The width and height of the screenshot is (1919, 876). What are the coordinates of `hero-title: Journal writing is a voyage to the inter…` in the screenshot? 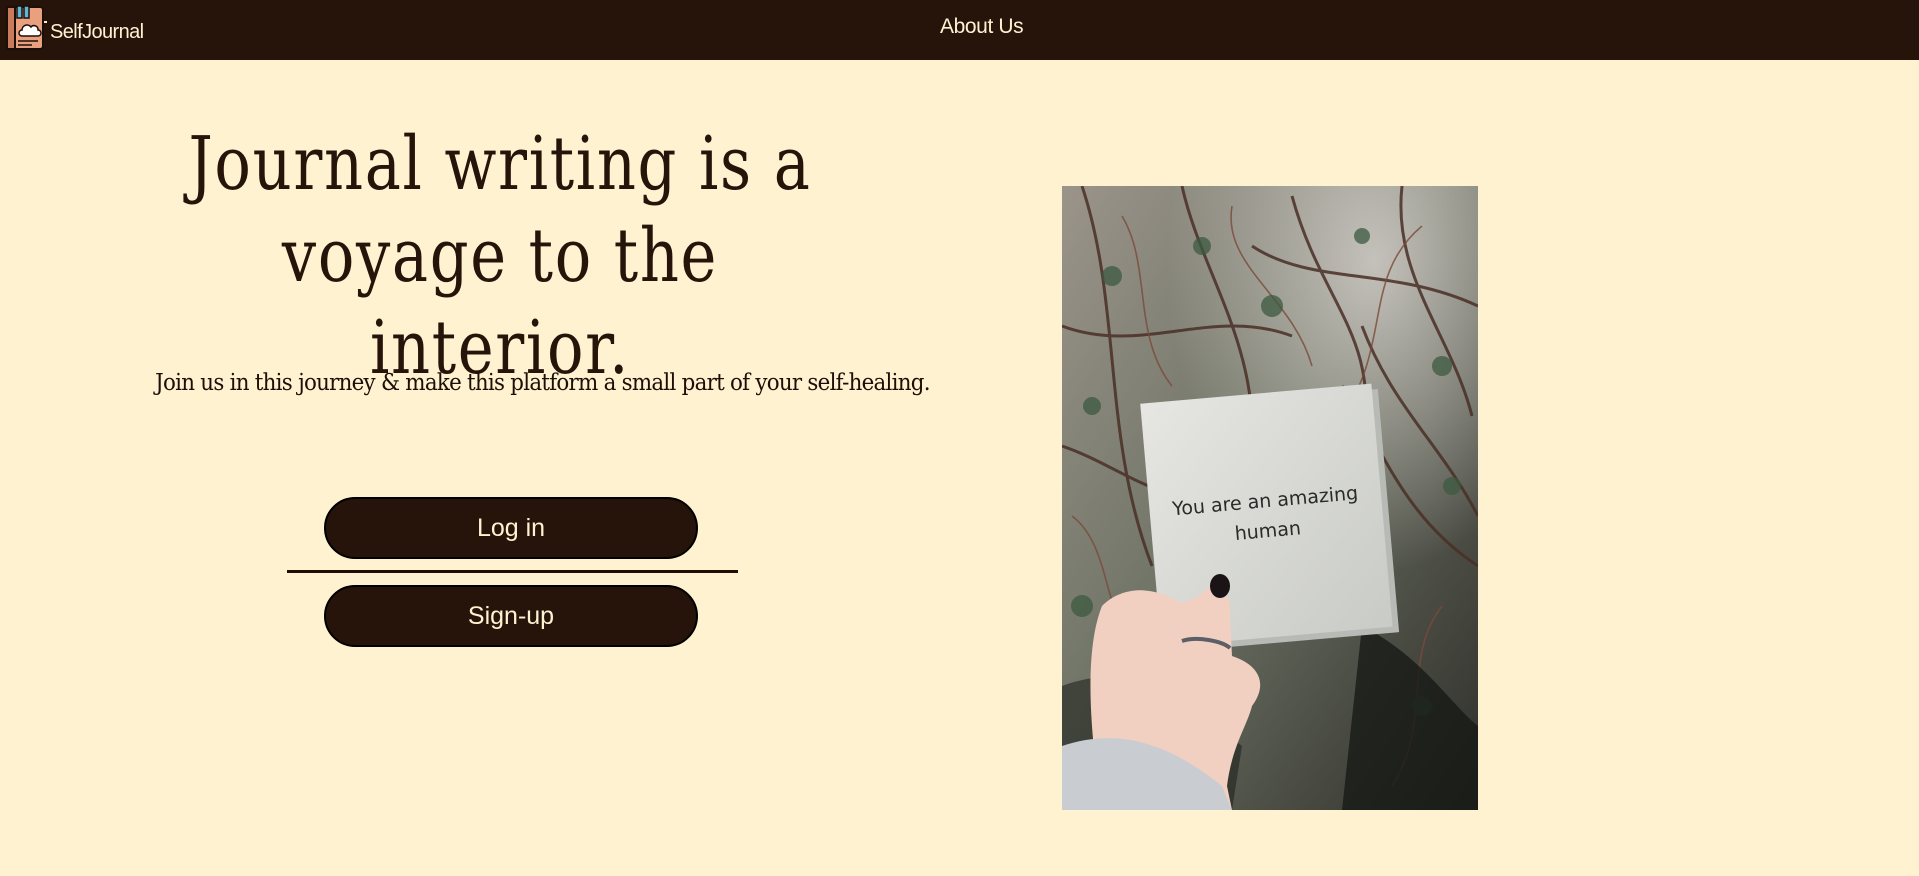 It's located at (500, 256).